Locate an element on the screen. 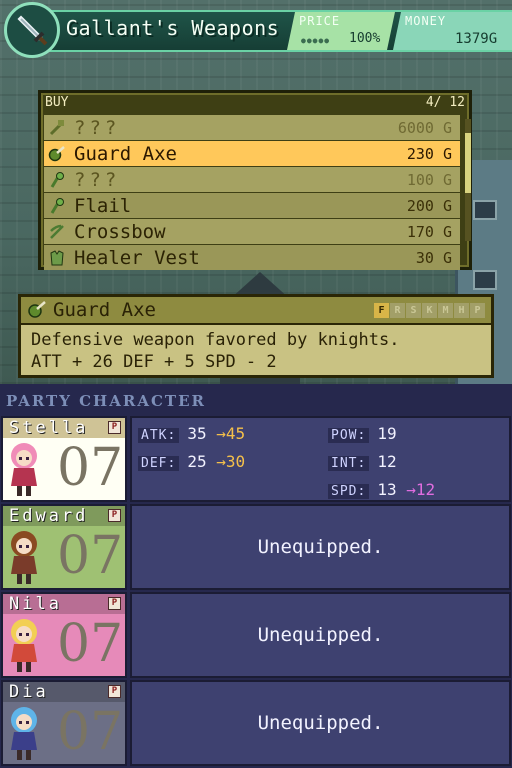  sword-icon is located at coordinates (32, 30).